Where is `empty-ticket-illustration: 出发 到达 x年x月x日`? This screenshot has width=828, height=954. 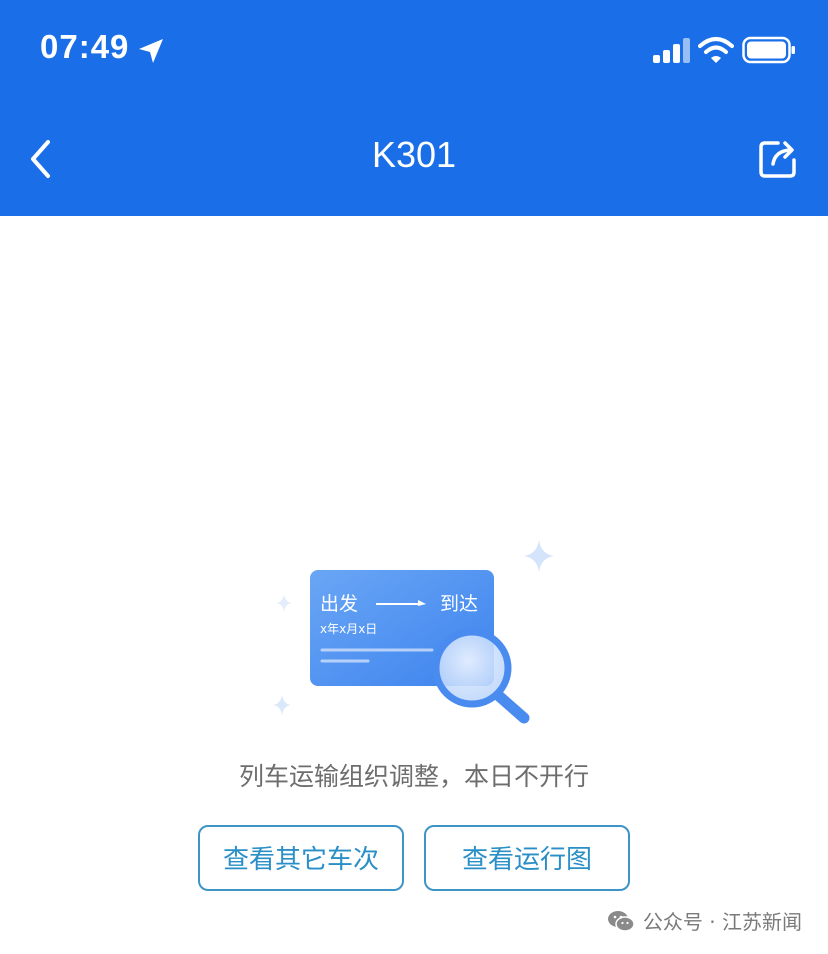
empty-ticket-illustration: 出发 到达 x年x月x日 is located at coordinates (413, 632).